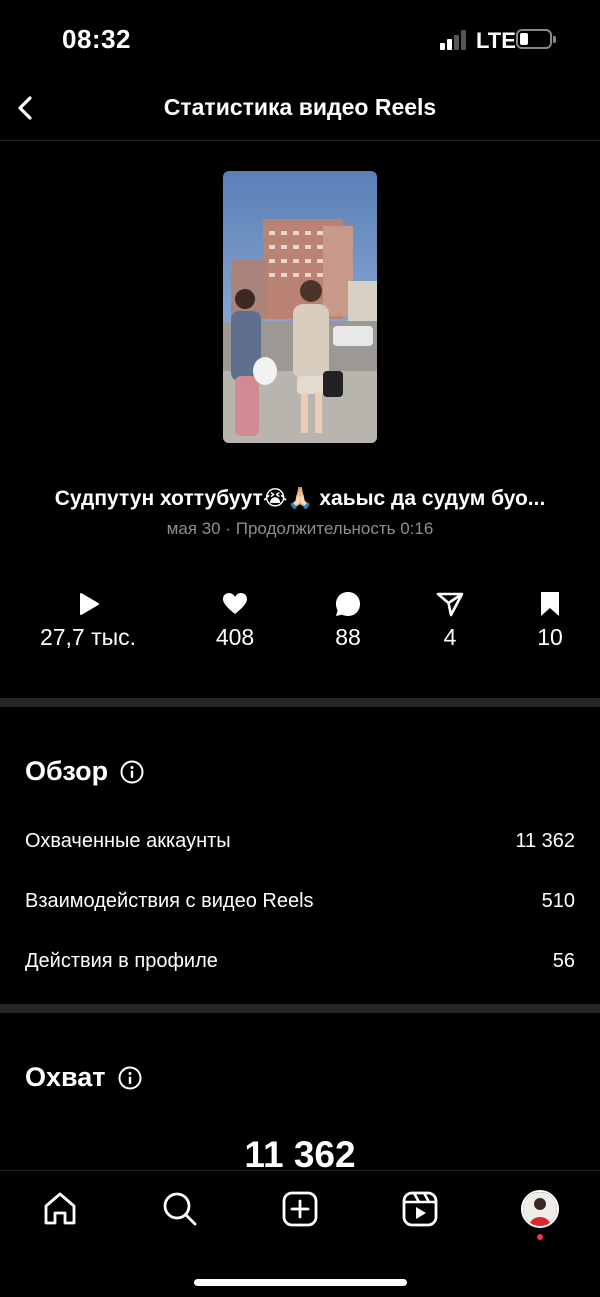  What do you see at coordinates (550, 604) in the screenshot?
I see `bookmark-icon` at bounding box center [550, 604].